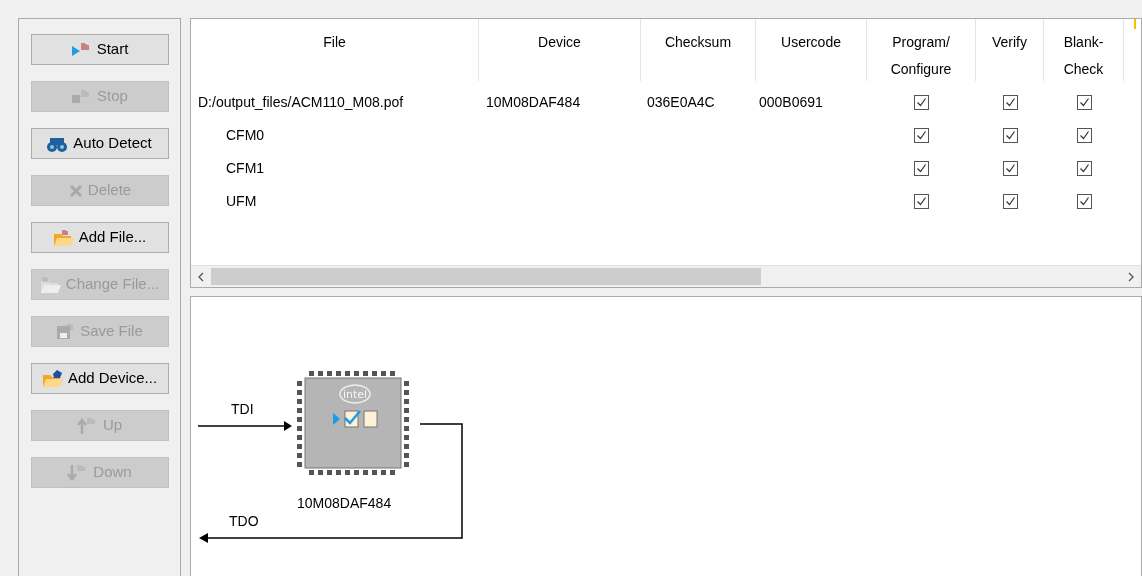 This screenshot has height=576, width=1142. What do you see at coordinates (1083, 56) in the screenshot?
I see `column-header: Blank- Check` at bounding box center [1083, 56].